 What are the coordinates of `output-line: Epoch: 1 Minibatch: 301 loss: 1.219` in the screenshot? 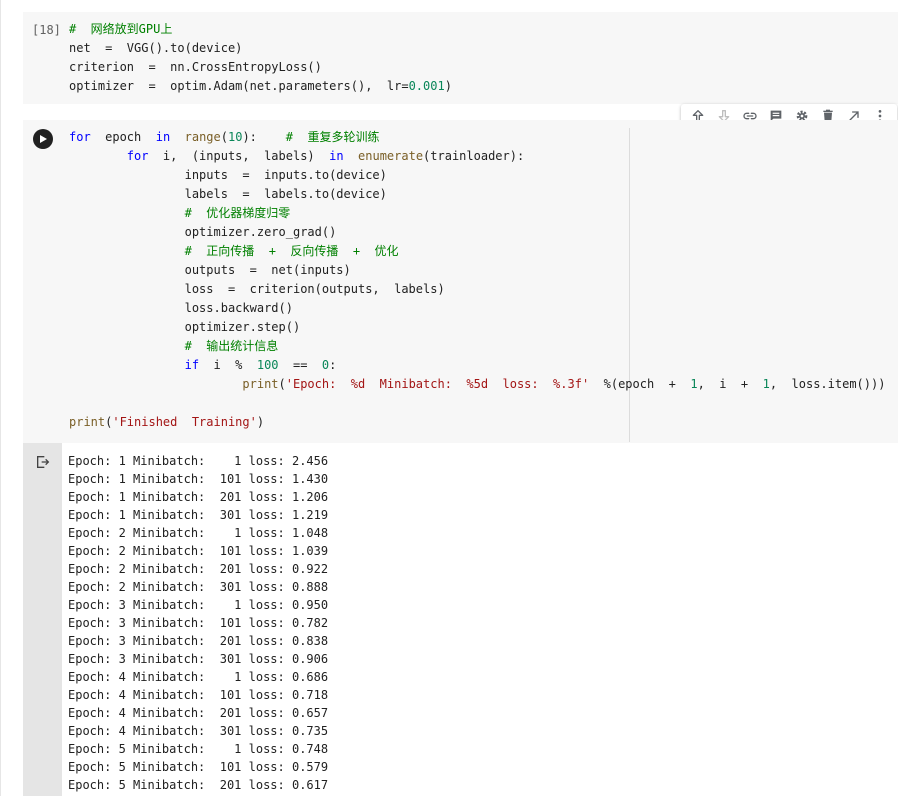 It's located at (198, 515).